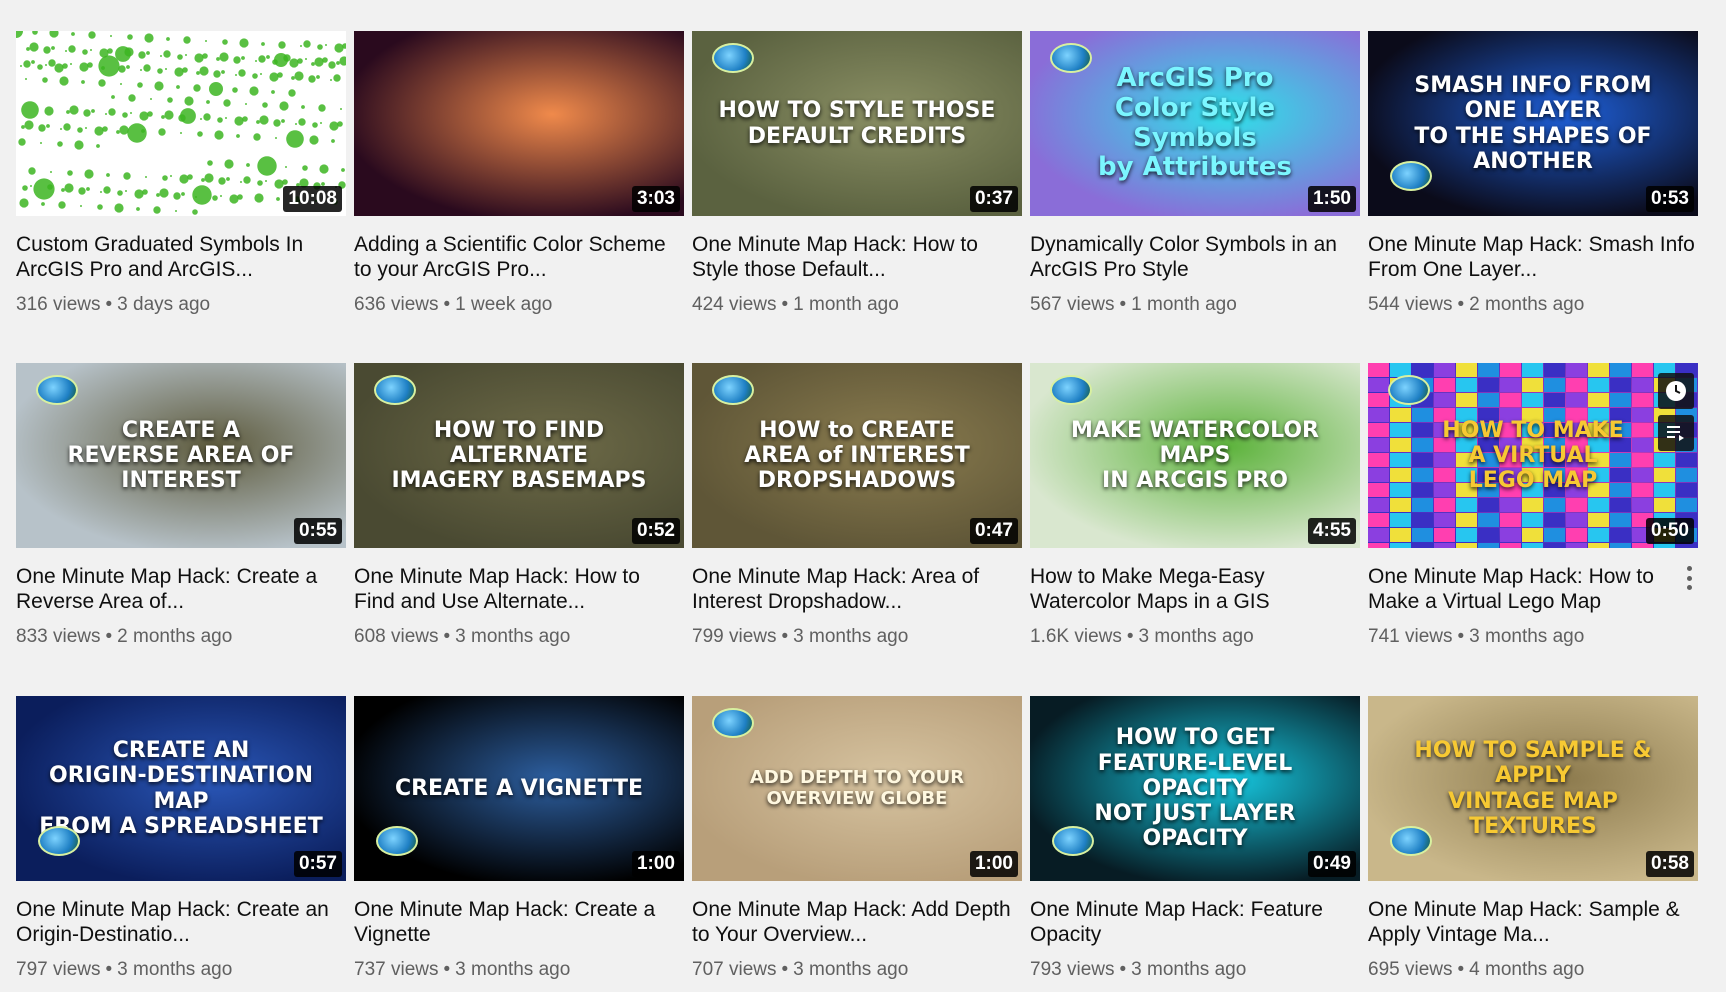  Describe the element at coordinates (181, 123) in the screenshot. I see `video-thumbnail: 10:08` at that location.